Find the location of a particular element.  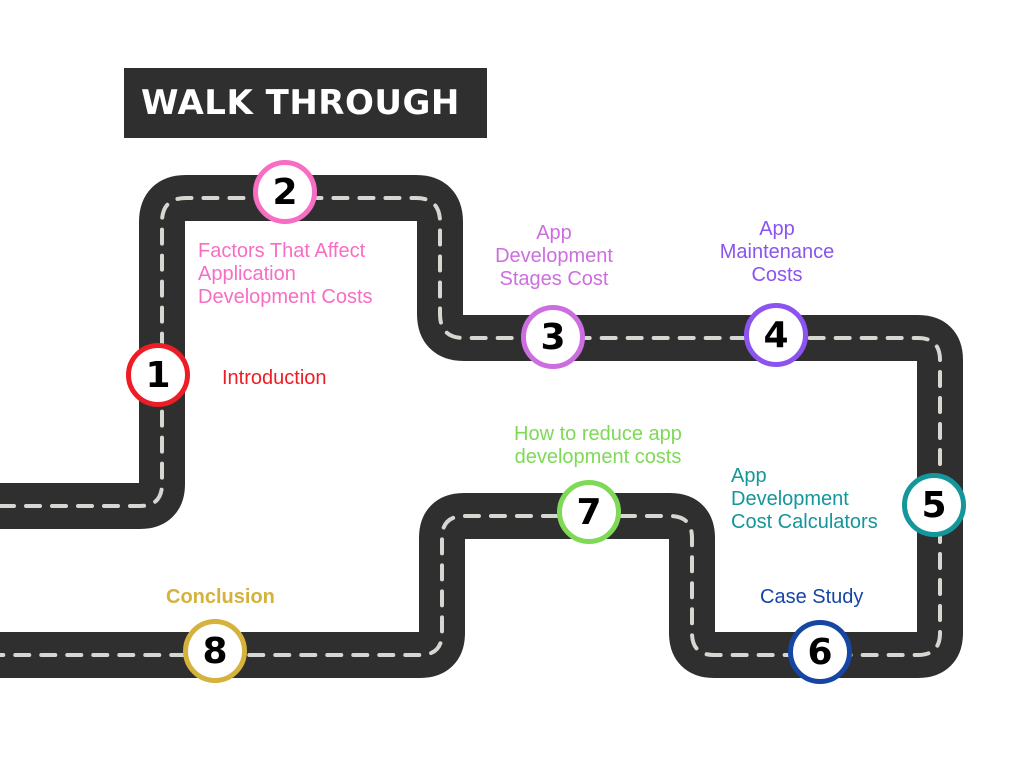

step-number: 8 is located at coordinates (215, 651).